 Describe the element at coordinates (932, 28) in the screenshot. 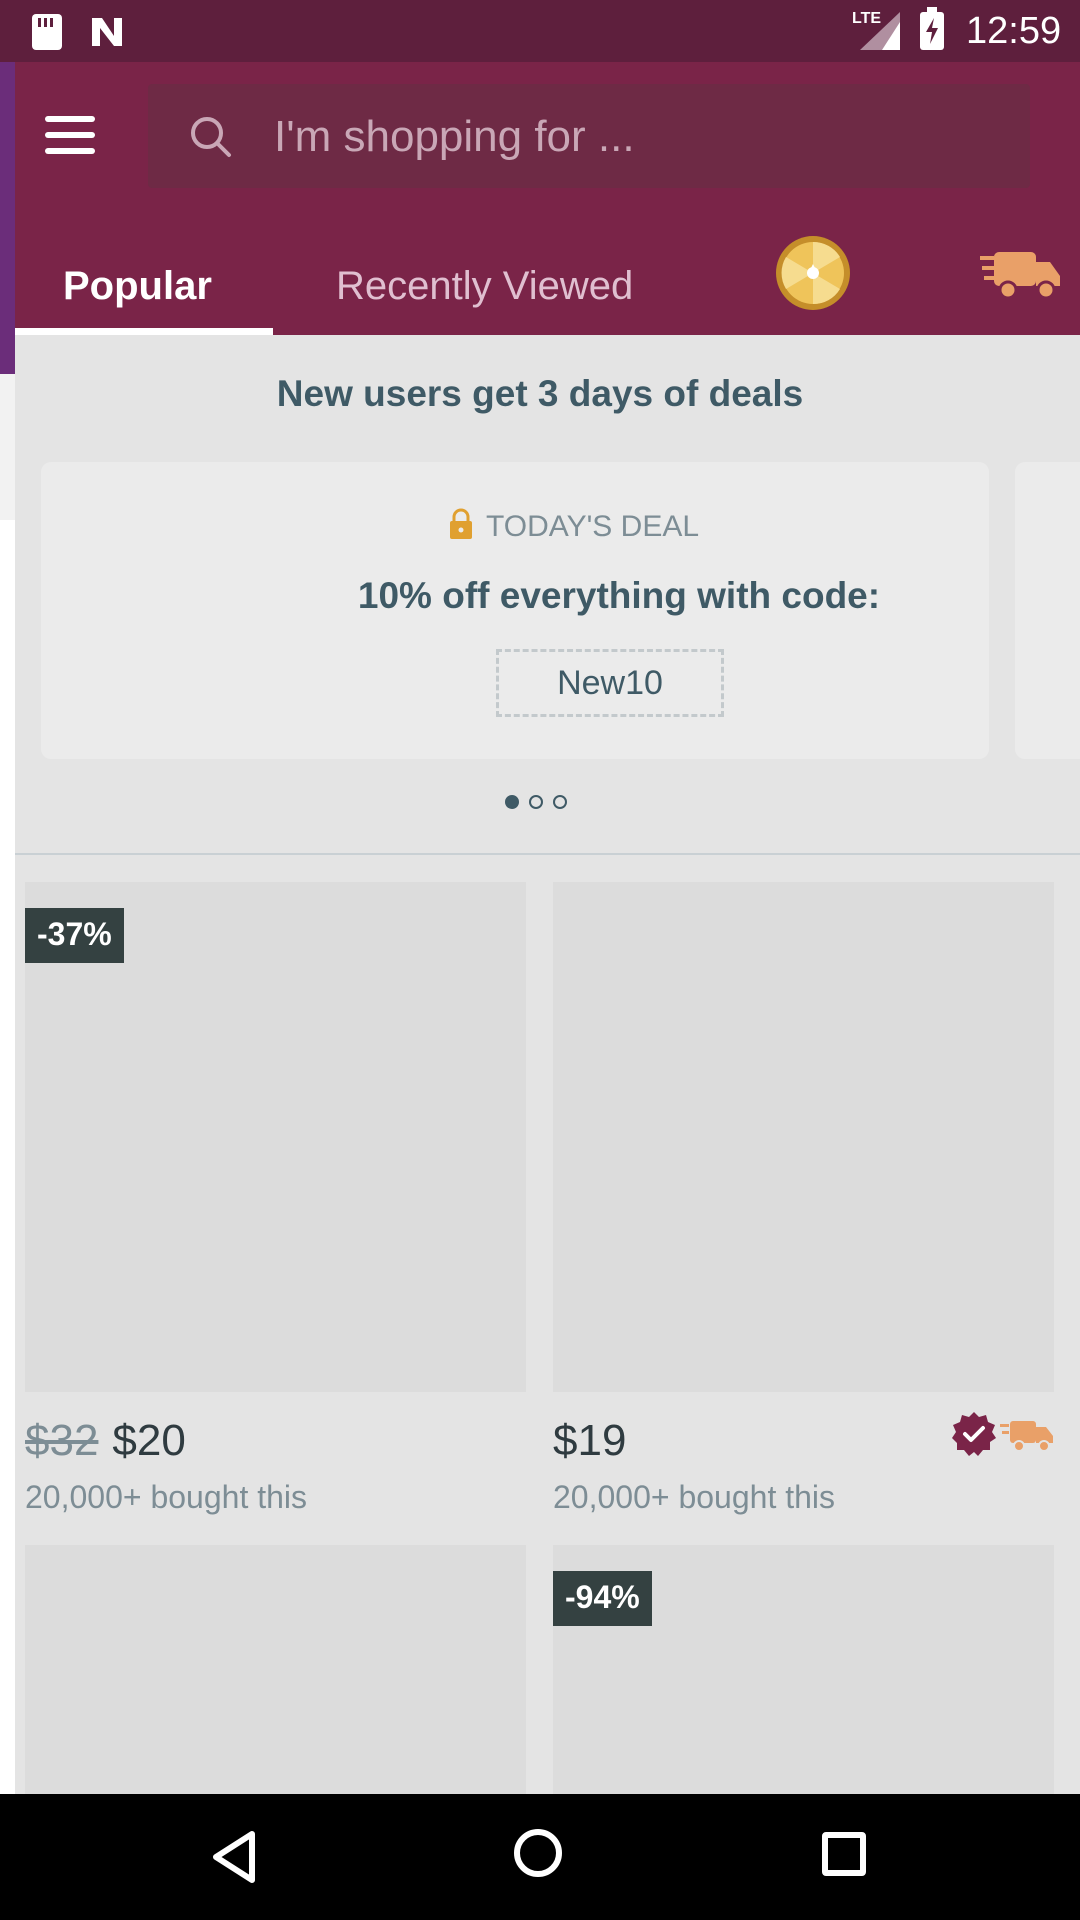

I see `battery-charging-icon` at that location.